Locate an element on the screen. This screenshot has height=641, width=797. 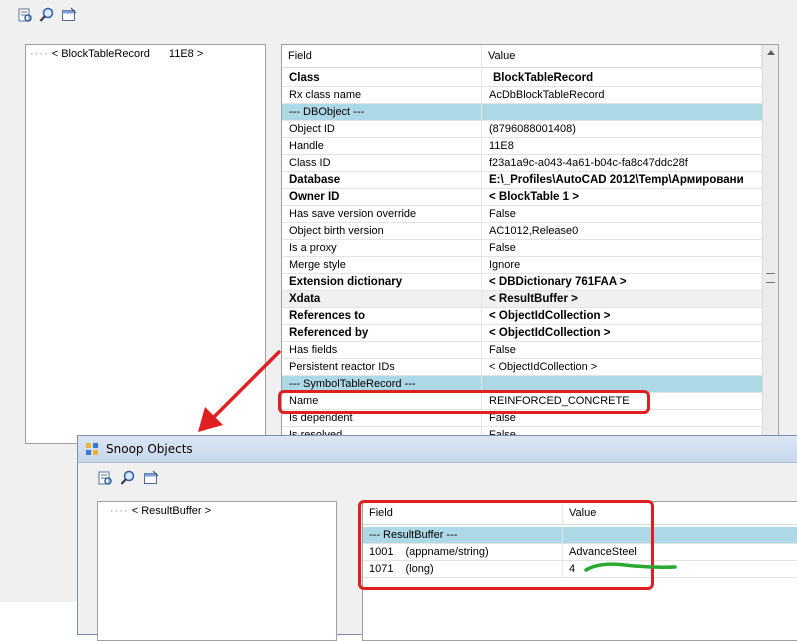
table-row: Object birth version AC1012,Release0 is located at coordinates (522, 231).